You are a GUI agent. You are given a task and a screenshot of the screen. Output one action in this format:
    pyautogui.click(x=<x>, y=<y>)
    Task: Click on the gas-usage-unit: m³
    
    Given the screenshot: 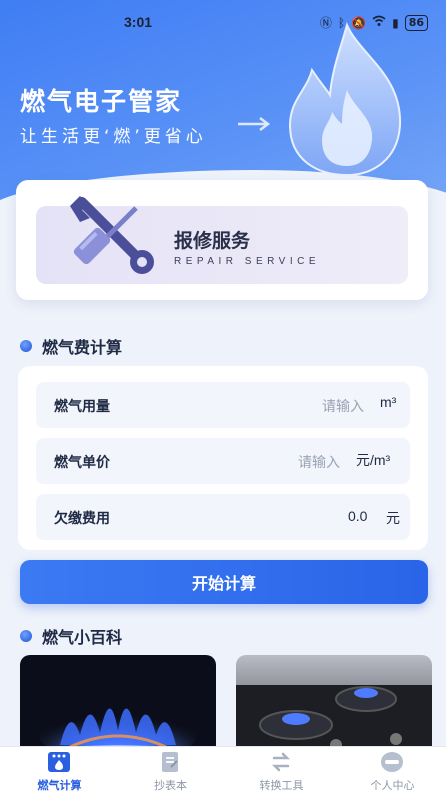 What is the action you would take?
    pyautogui.click(x=388, y=402)
    